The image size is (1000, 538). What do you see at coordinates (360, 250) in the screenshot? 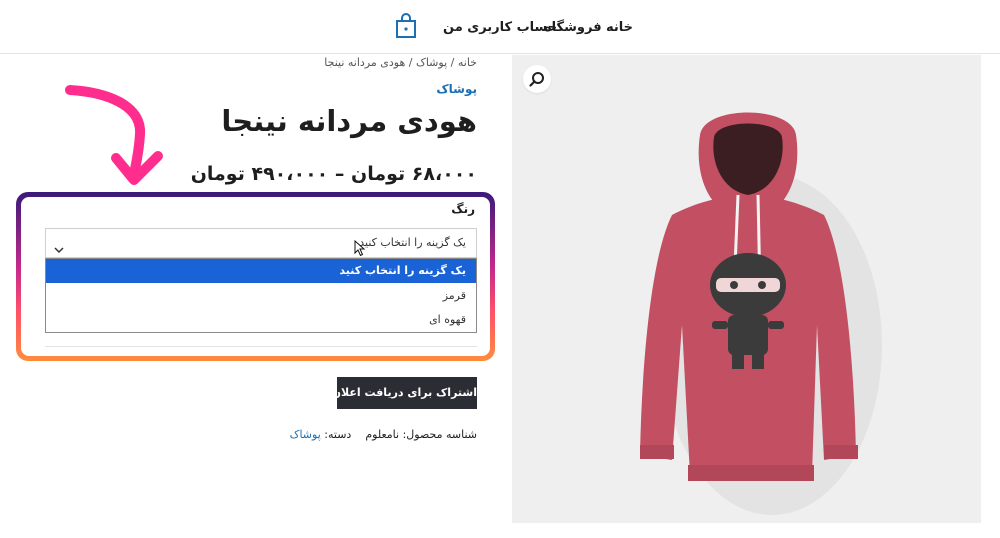
I see `mouse-pointer-icon` at bounding box center [360, 250].